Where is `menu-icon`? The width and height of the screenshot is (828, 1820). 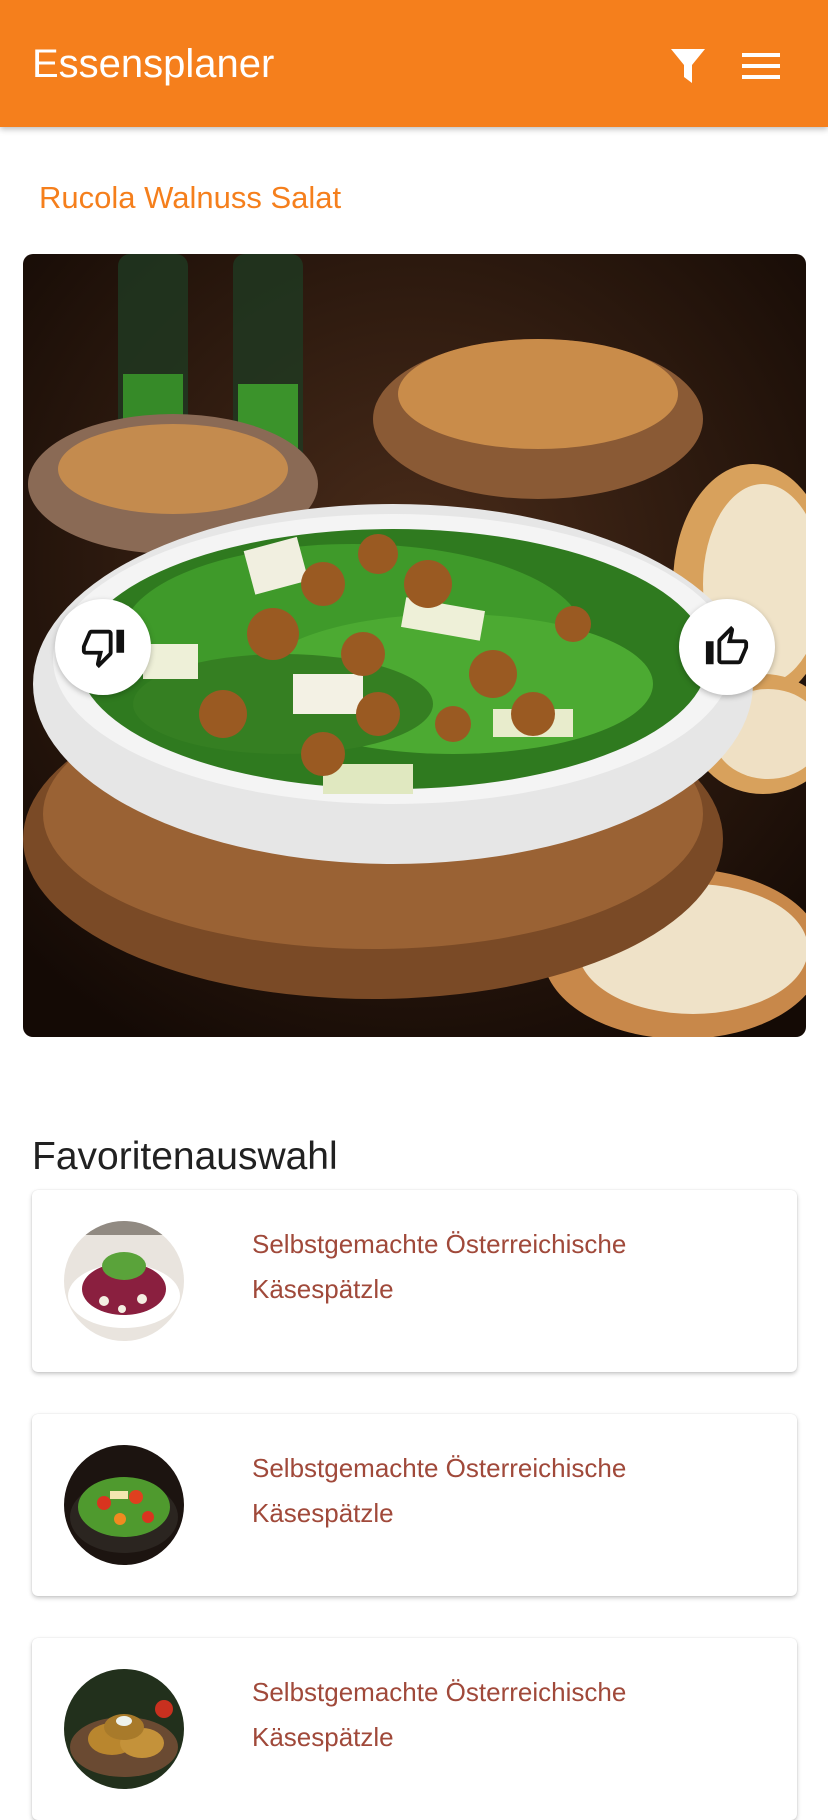 menu-icon is located at coordinates (761, 66).